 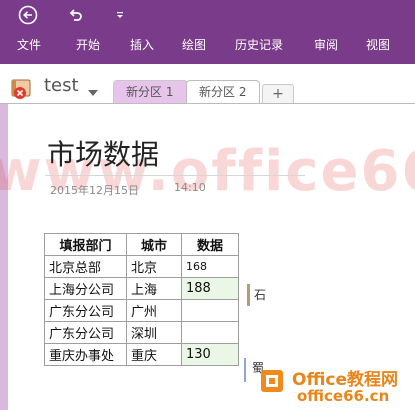 I want to click on header-city: 城市, so click(x=154, y=244).